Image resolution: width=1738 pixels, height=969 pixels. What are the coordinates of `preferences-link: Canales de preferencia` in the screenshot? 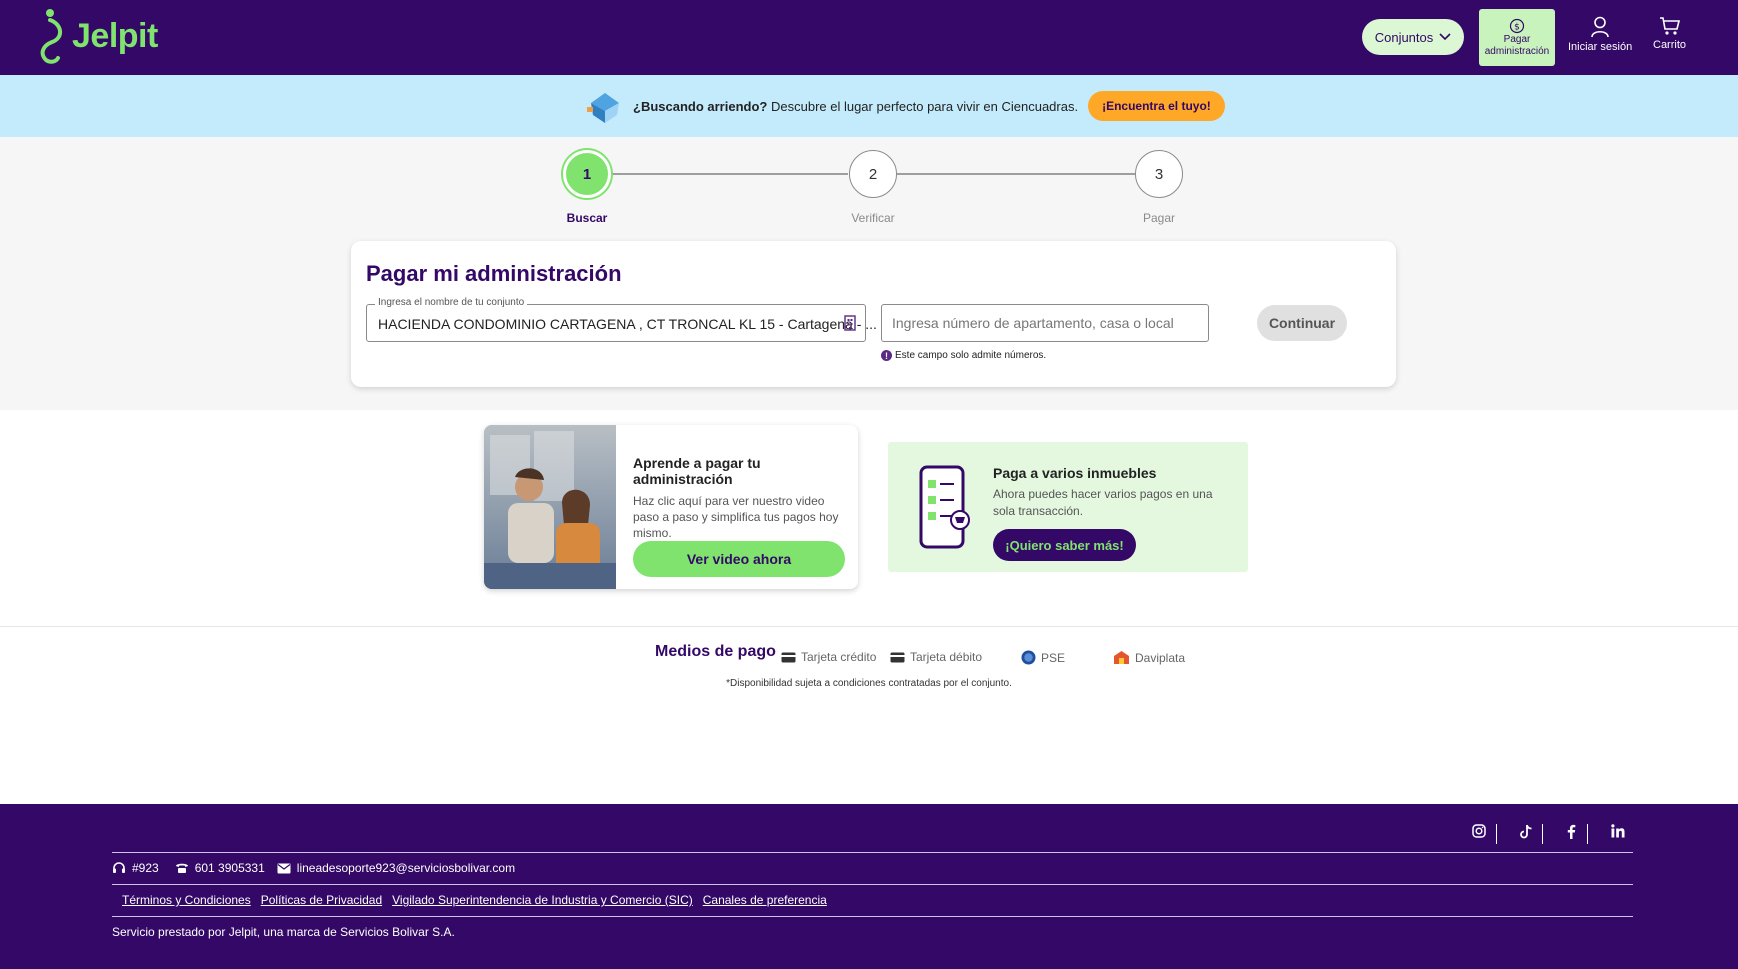 It's located at (765, 900).